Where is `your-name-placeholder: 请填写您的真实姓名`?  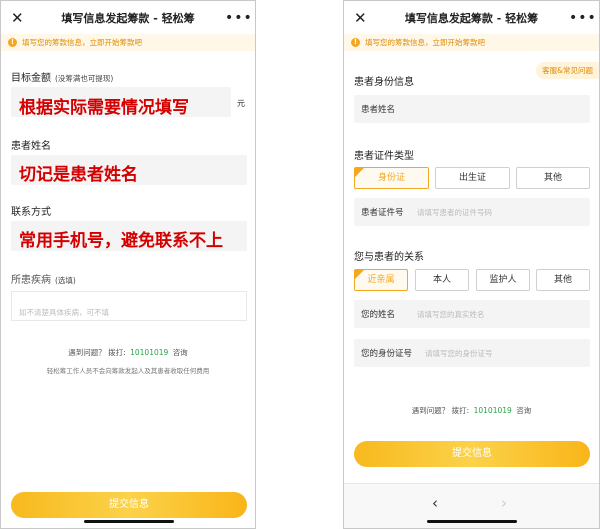
your-name-placeholder: 请填写您的真实姓名 is located at coordinates (451, 314).